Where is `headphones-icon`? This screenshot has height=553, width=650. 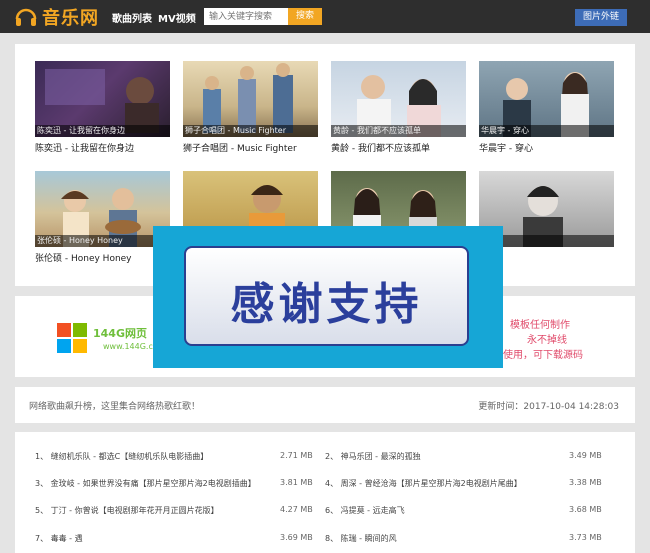
headphones-icon is located at coordinates (26, 17).